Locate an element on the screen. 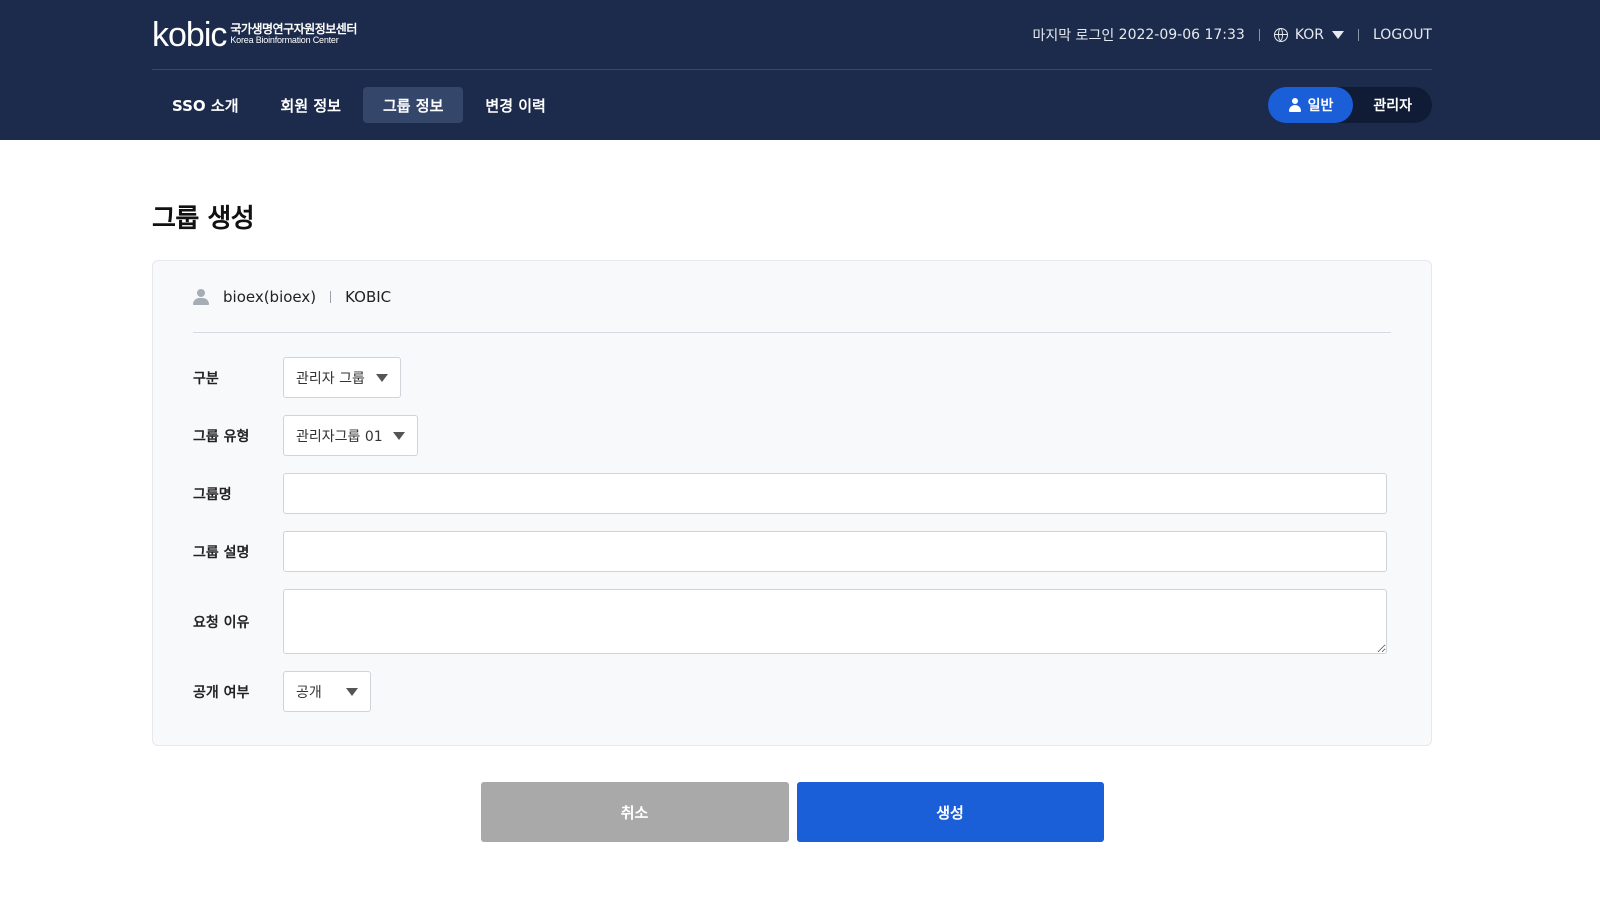  request-reason-label: 요청 이유 is located at coordinates (221, 622).